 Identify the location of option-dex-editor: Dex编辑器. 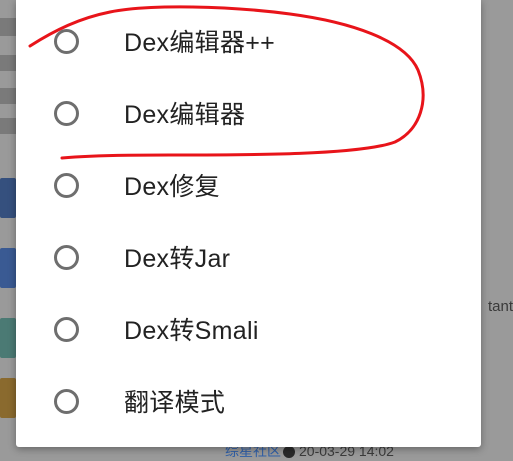
(248, 113).